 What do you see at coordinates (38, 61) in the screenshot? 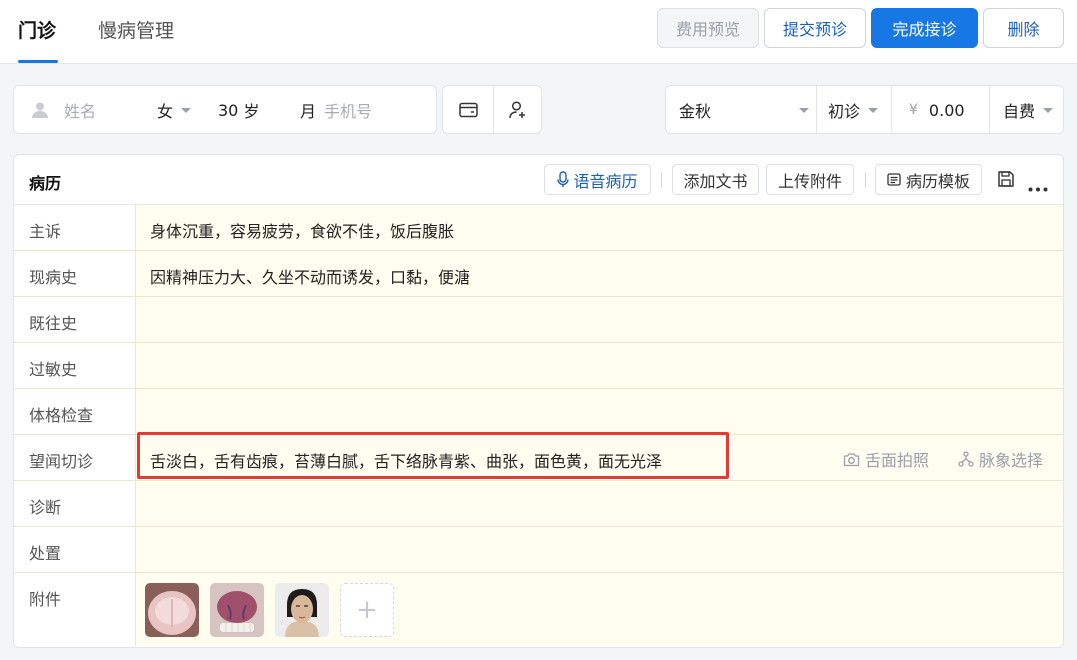
I see `active-tab-indicator` at bounding box center [38, 61].